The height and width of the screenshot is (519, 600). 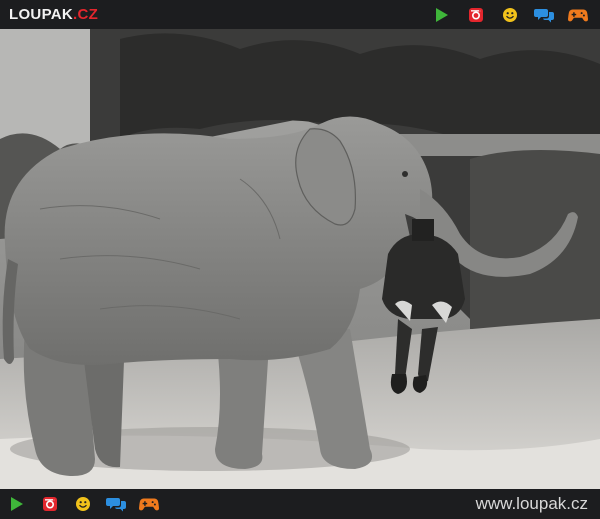 I want to click on top-bar: LOUPAK.CZ, so click(x=300, y=14).